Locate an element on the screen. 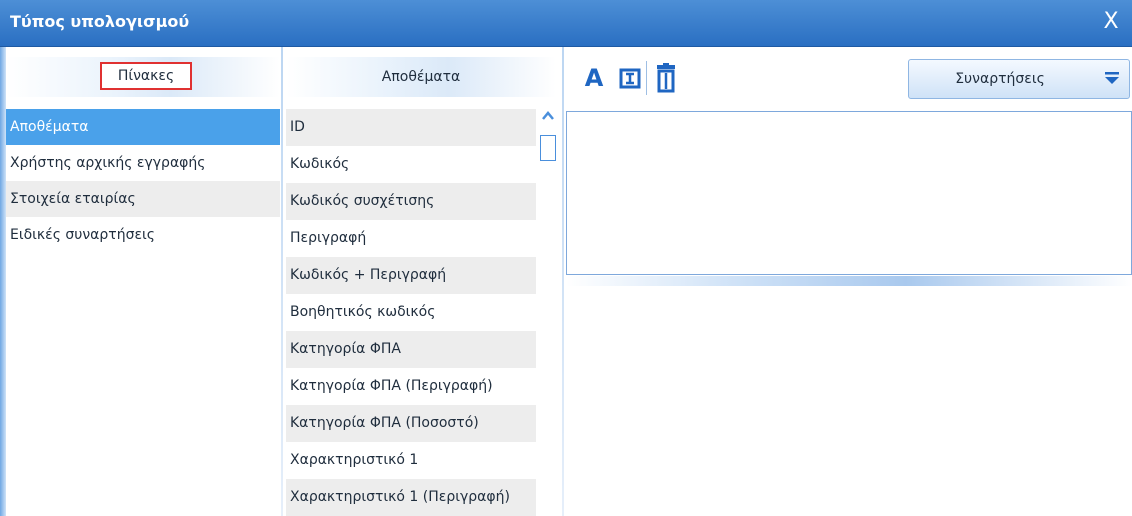 This screenshot has width=1132, height=516. fields-list-item: Κατηγορία ΦΠΑ (Ποσοστό) is located at coordinates (411, 423).